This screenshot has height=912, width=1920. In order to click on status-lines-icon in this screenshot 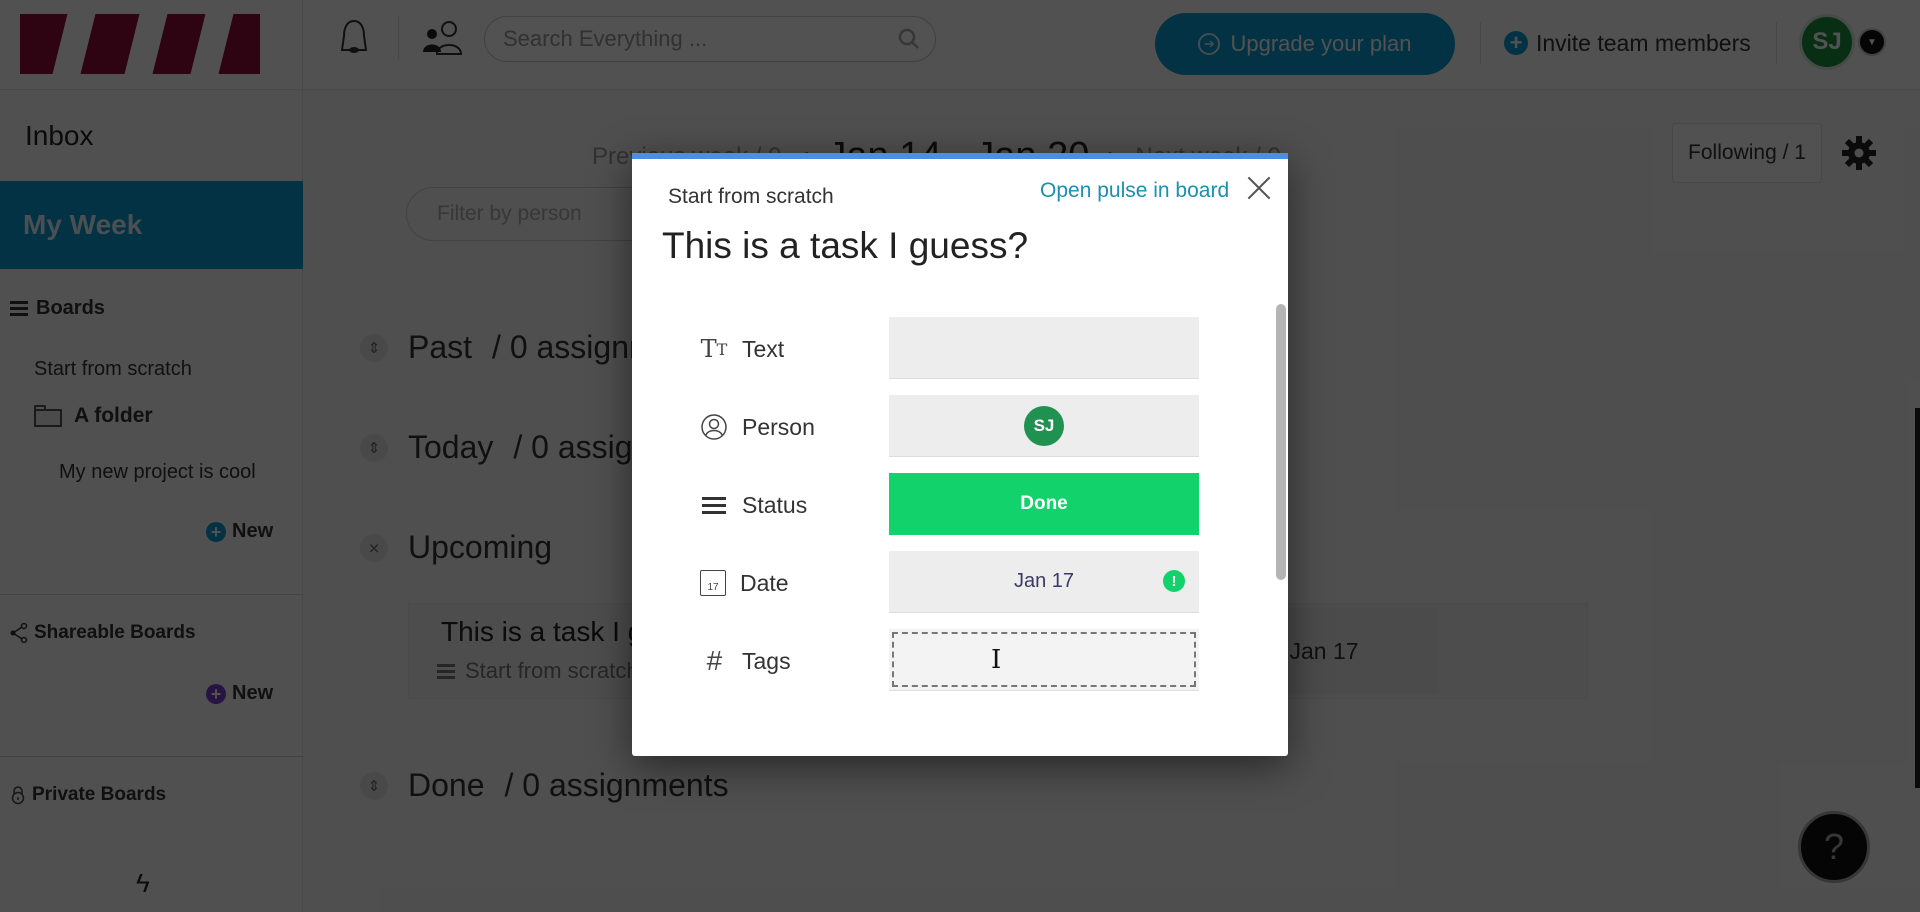, I will do `click(714, 505)`.